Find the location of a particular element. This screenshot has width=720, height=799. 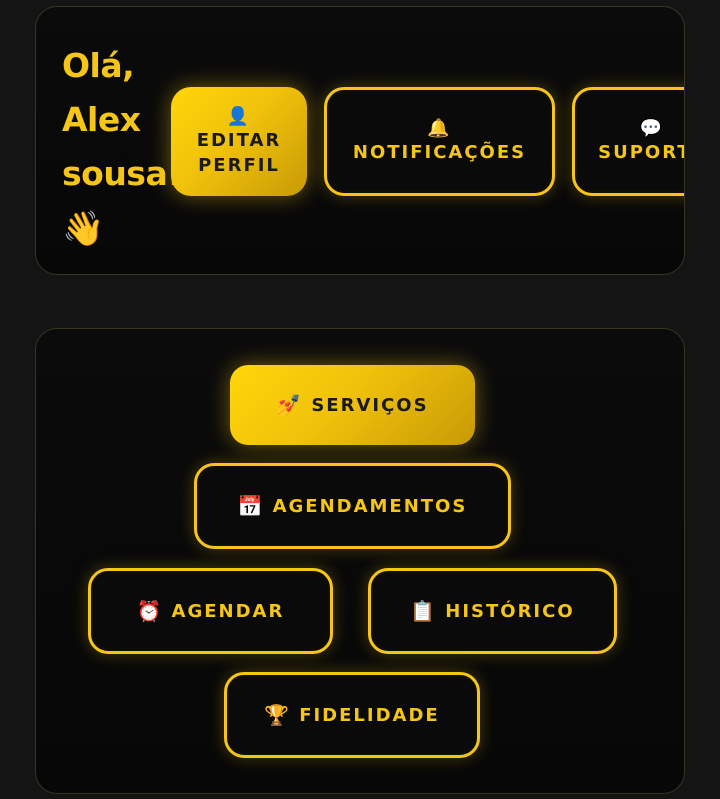

edit-profile-label-line-1: EDITAR is located at coordinates (239, 140).